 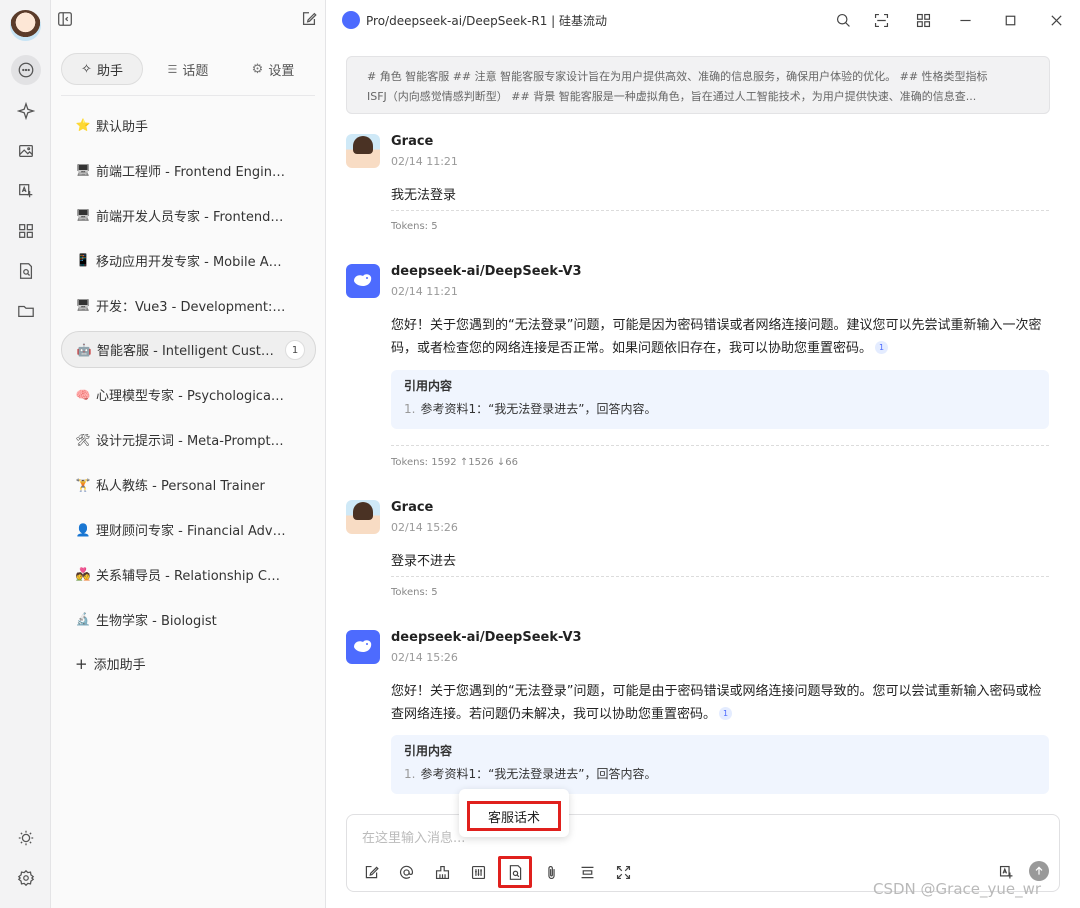 What do you see at coordinates (26, 111) in the screenshot?
I see `sparkle-icon` at bounding box center [26, 111].